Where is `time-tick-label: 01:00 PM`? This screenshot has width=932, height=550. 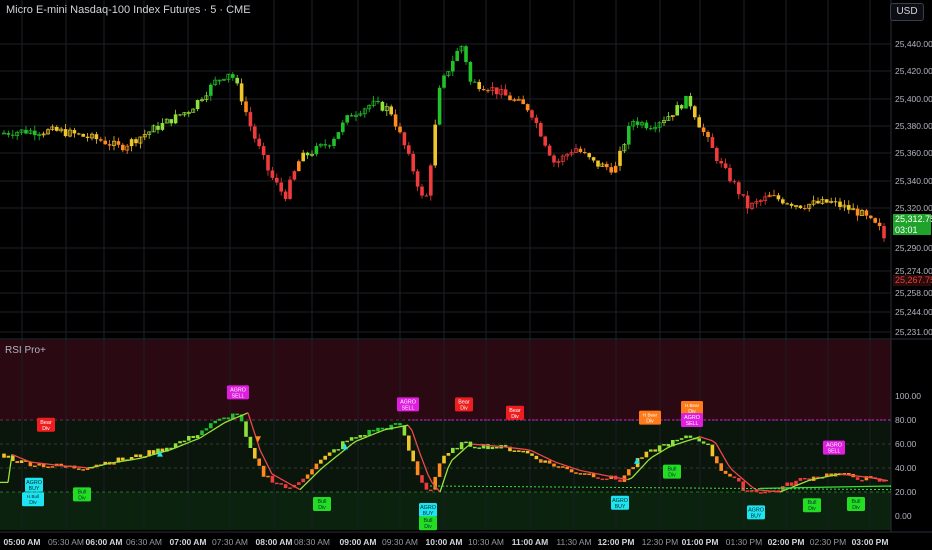
time-tick-label: 01:00 PM is located at coordinates (700, 542).